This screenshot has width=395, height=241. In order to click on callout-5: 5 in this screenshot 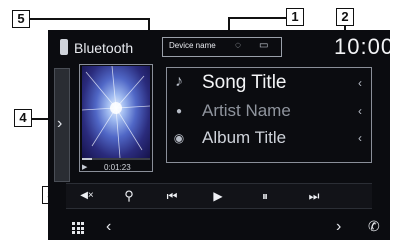, I will do `click(21, 19)`.